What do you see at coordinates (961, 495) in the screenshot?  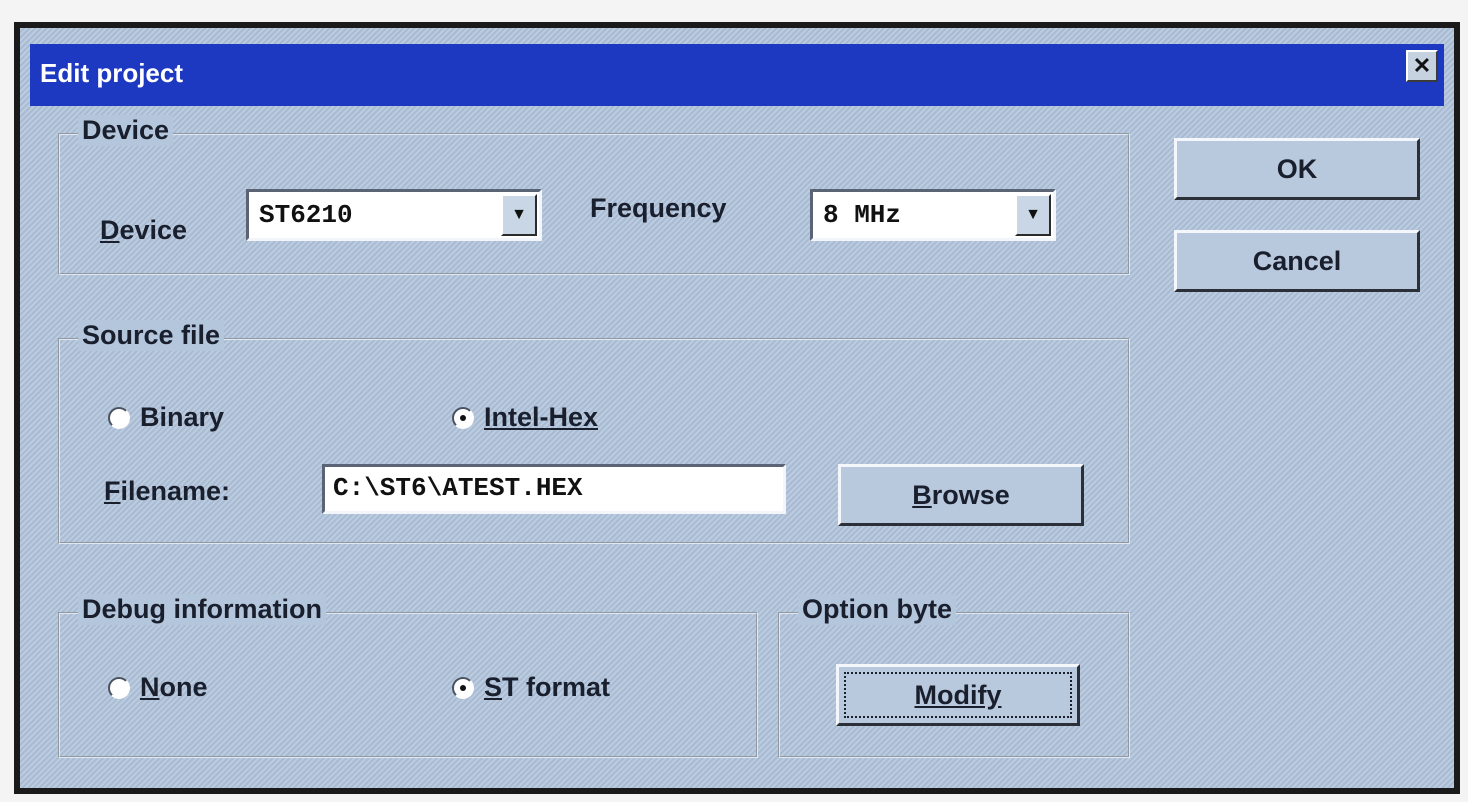 I see `browse-button: Browse` at bounding box center [961, 495].